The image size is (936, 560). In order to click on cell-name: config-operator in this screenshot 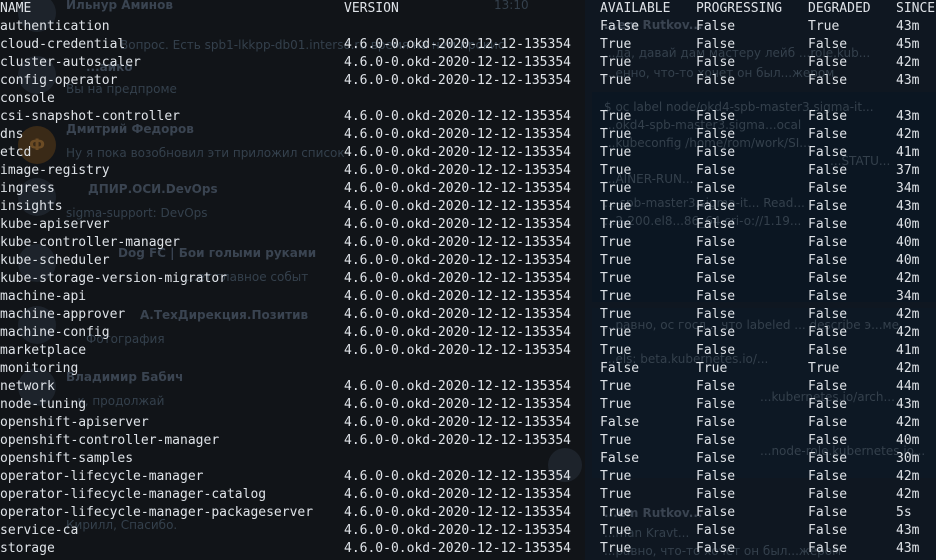, I will do `click(59, 80)`.